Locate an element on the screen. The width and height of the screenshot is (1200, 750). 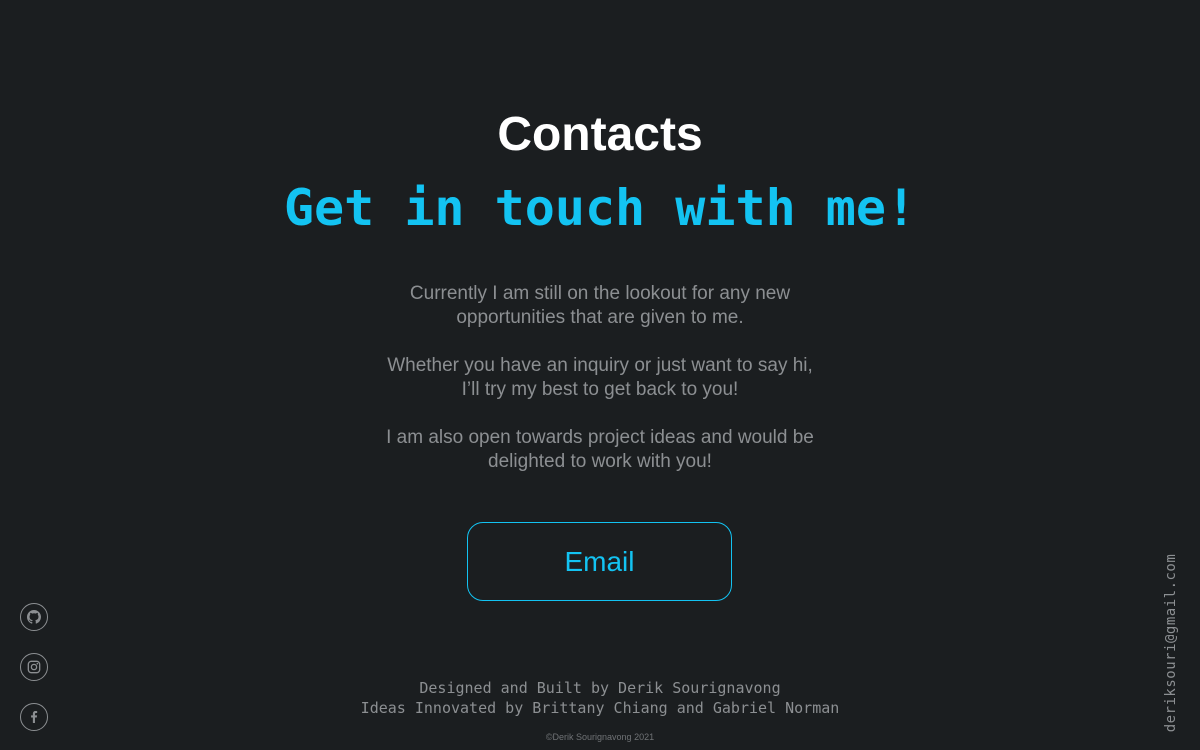
email-button-label: Email is located at coordinates (599, 561).